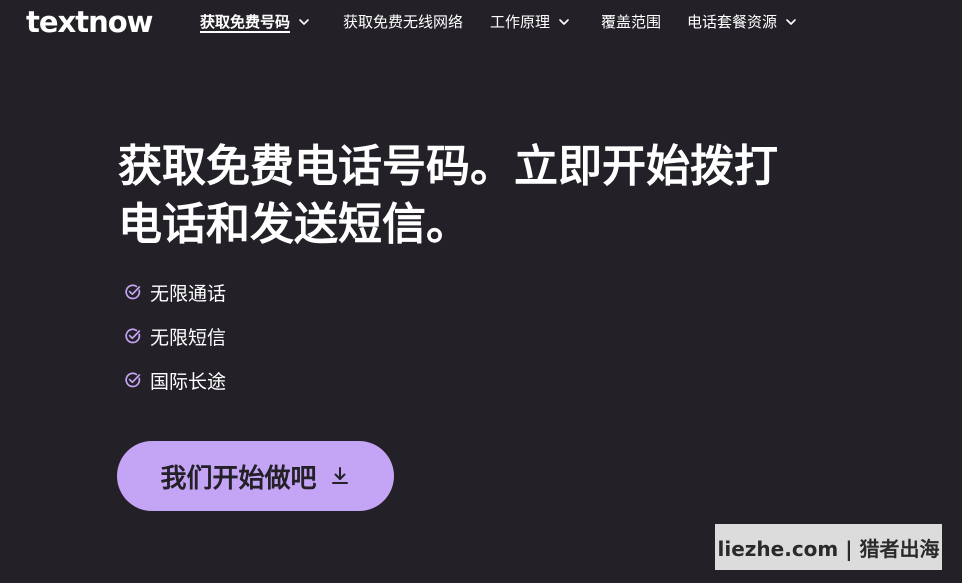 Image resolution: width=962 pixels, height=583 pixels. I want to click on nav-item-phone-plan-resources: 电话套餐资源, so click(742, 22).